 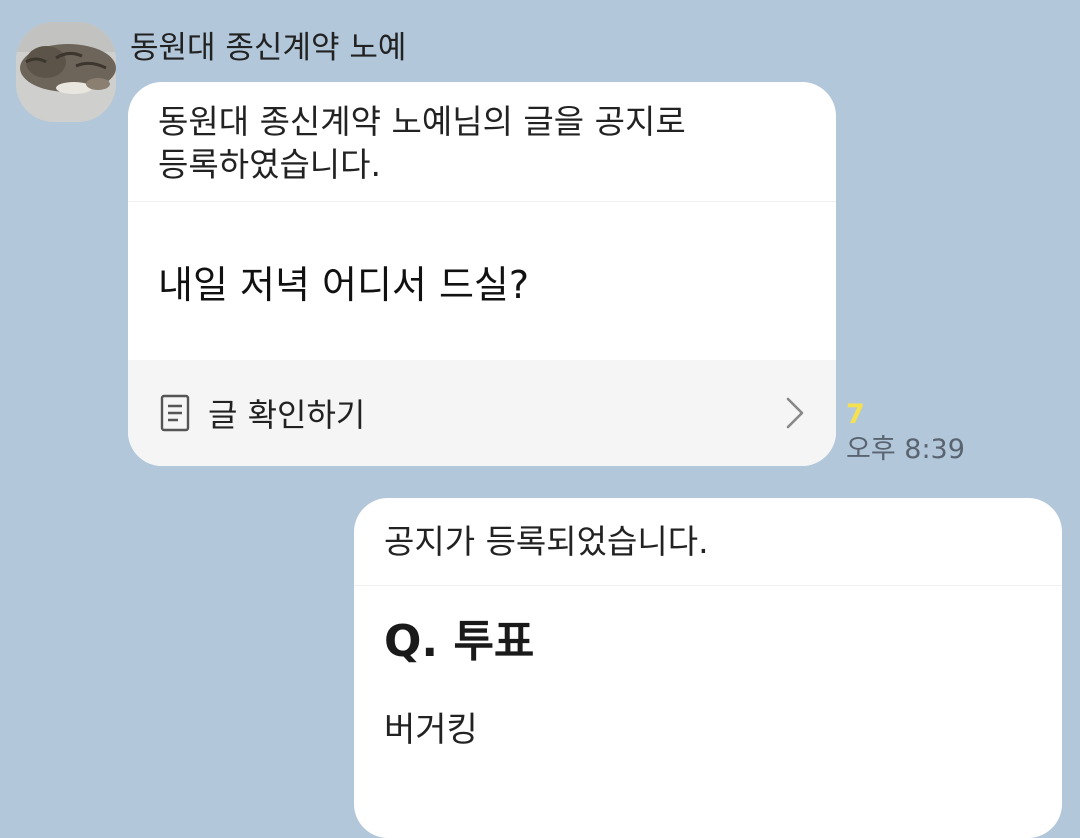 I want to click on view-post-label: 글 확인하기, so click(x=287, y=415).